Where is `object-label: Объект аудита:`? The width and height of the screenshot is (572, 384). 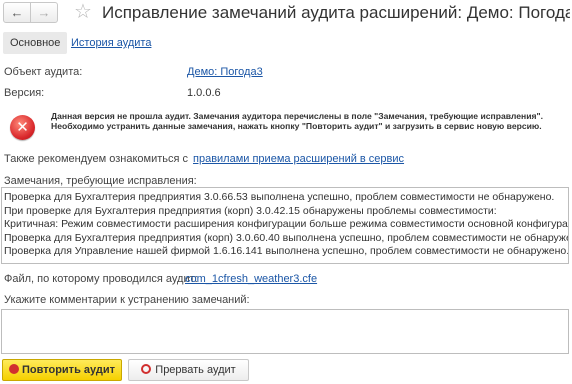
object-label: Объект аудита: is located at coordinates (43, 72).